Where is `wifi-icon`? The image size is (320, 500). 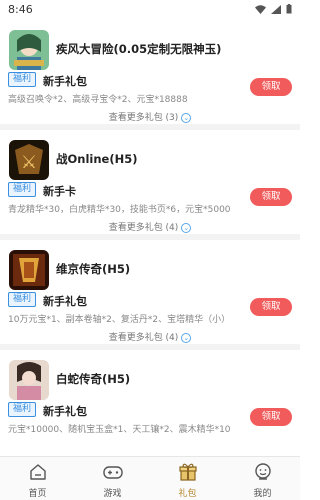
wifi-icon is located at coordinates (260, 9).